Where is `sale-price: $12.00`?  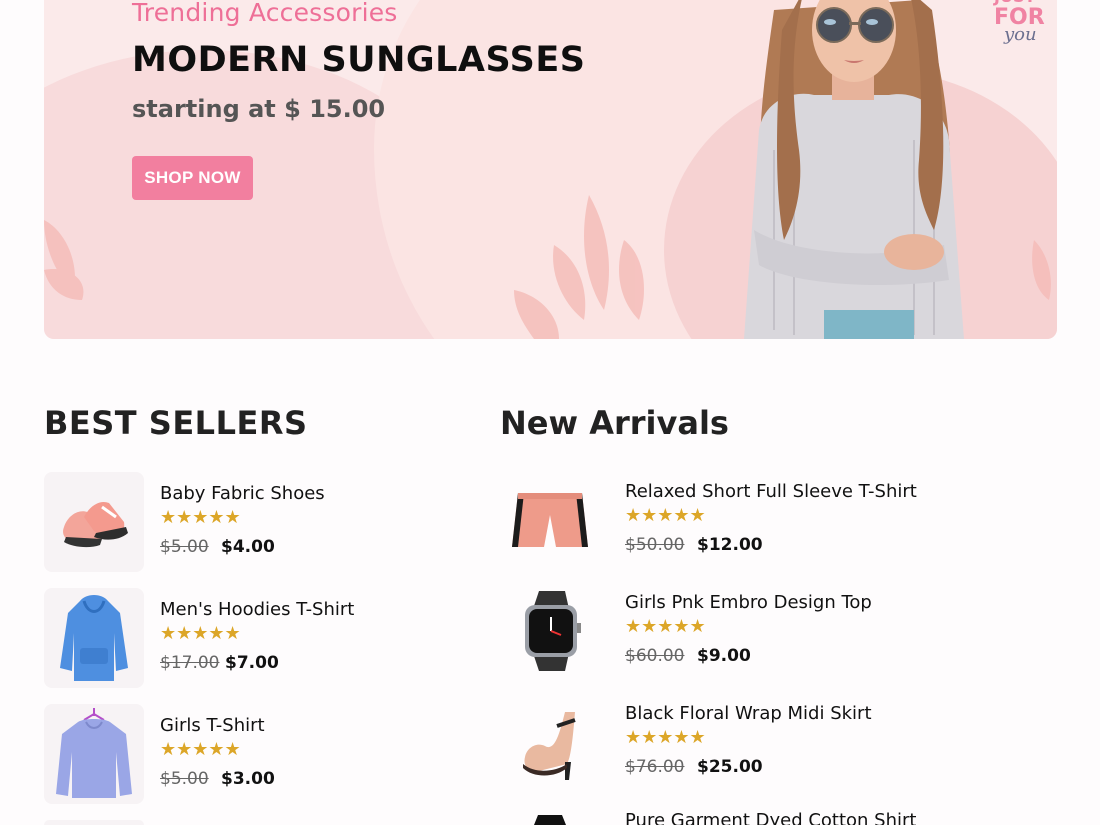 sale-price: $12.00 is located at coordinates (730, 545).